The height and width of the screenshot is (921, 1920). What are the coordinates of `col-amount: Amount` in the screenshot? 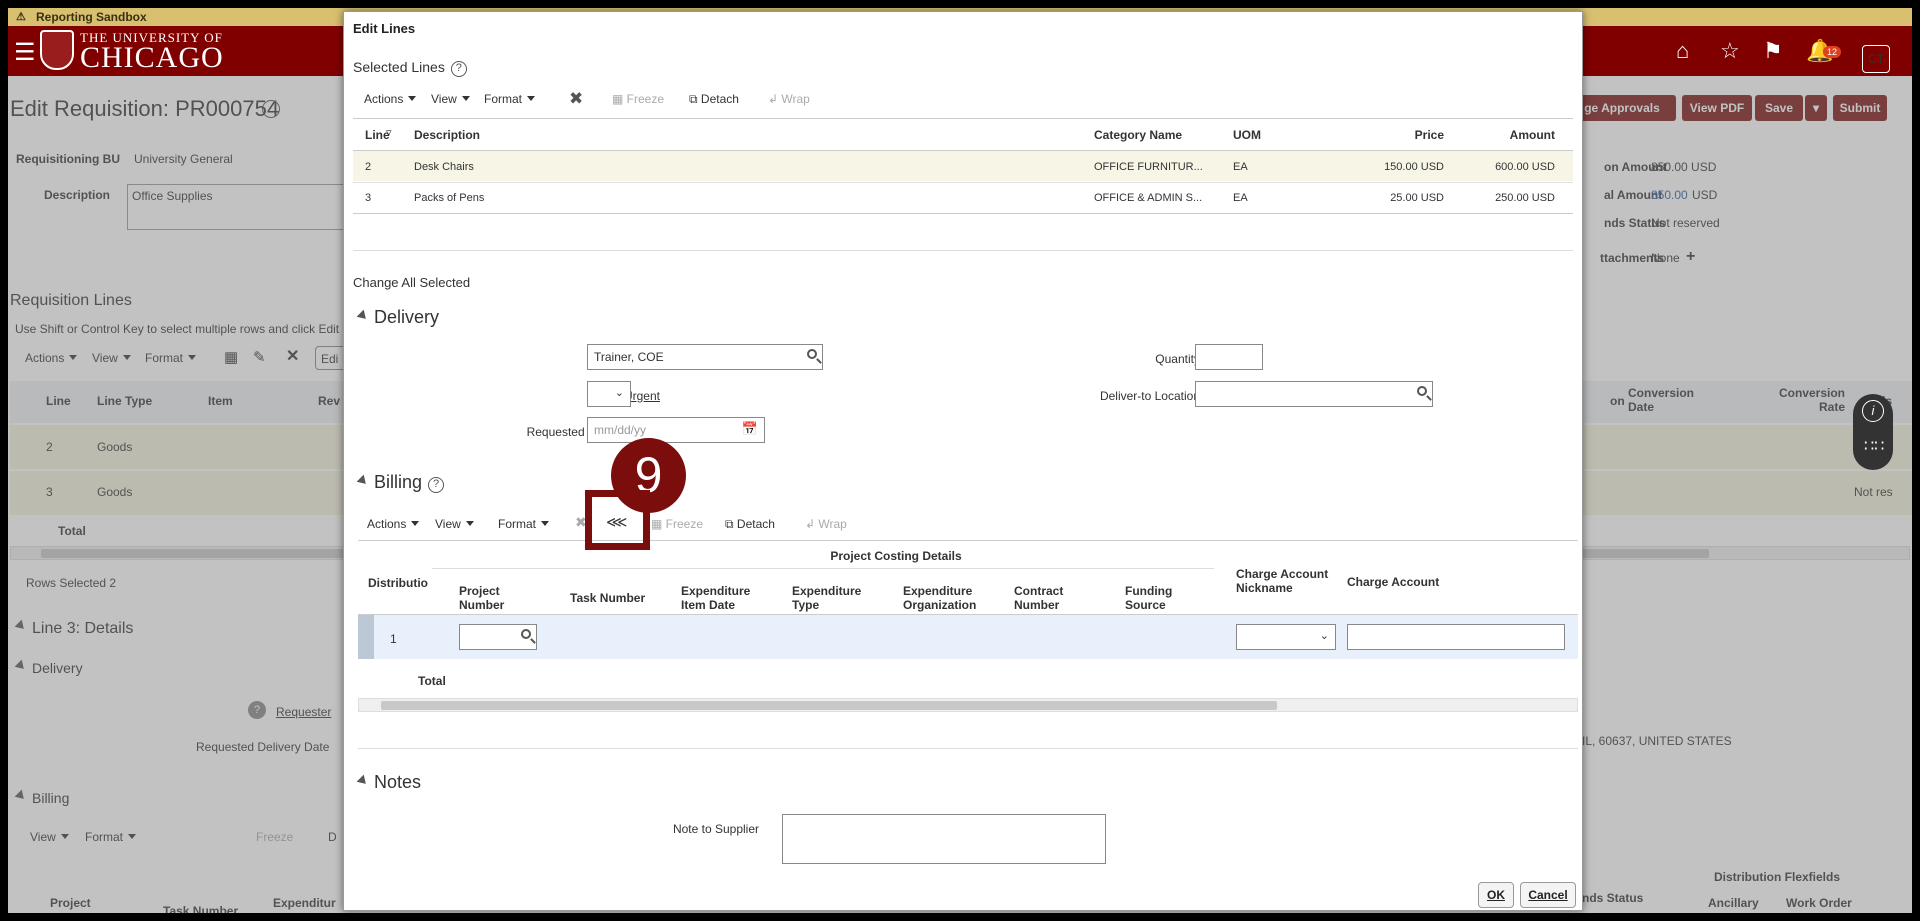 It's located at (1532, 135).